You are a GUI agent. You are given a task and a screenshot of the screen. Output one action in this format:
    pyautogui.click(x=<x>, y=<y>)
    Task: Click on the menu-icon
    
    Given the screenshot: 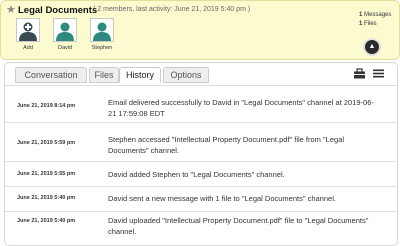 What is the action you would take?
    pyautogui.click(x=378, y=73)
    